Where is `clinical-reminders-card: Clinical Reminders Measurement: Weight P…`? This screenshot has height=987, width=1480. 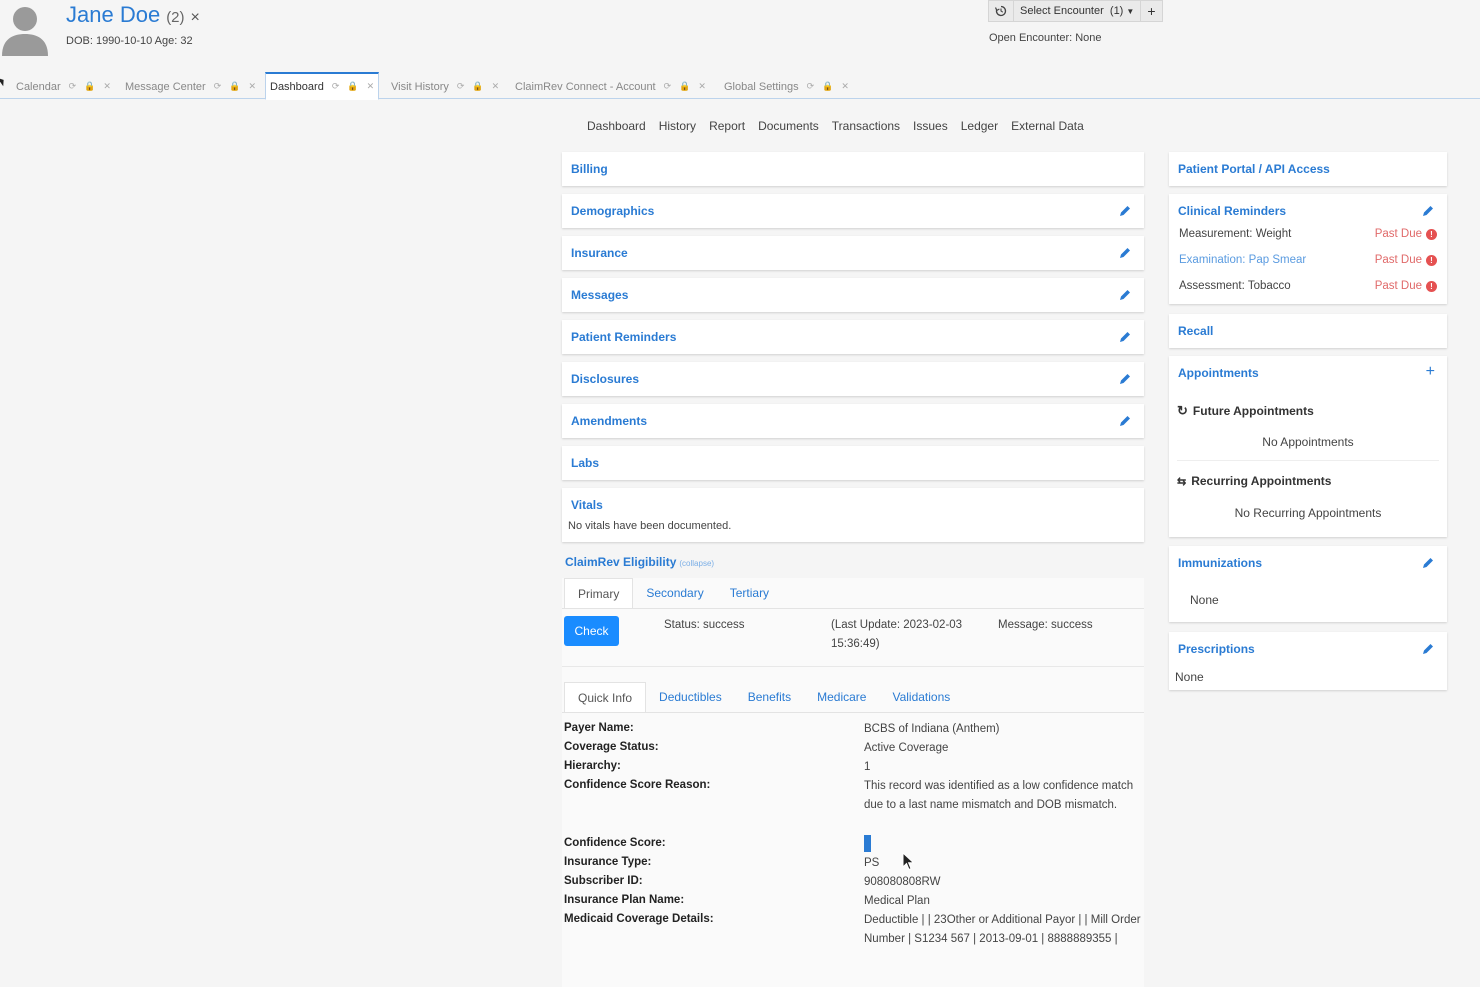
clinical-reminders-card: Clinical Reminders Measurement: Weight P… is located at coordinates (1308, 249).